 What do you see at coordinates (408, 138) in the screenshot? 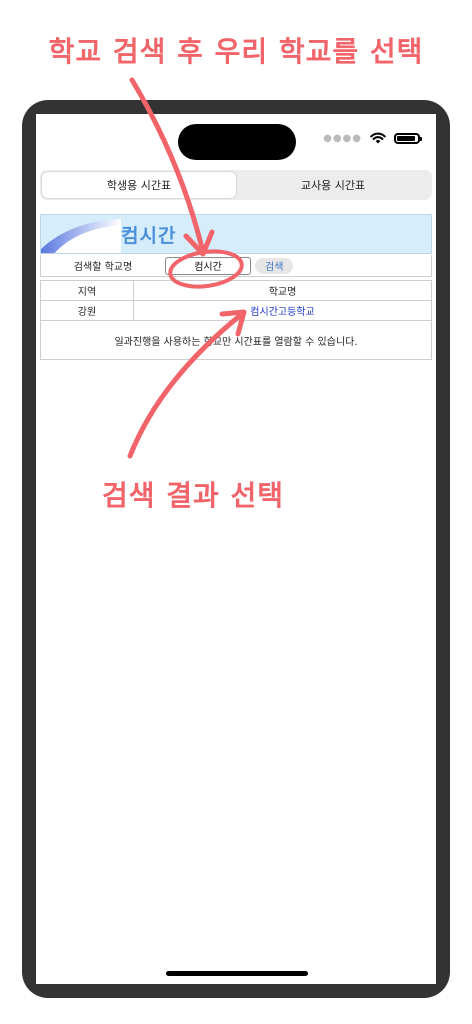
I see `battery-icon` at bounding box center [408, 138].